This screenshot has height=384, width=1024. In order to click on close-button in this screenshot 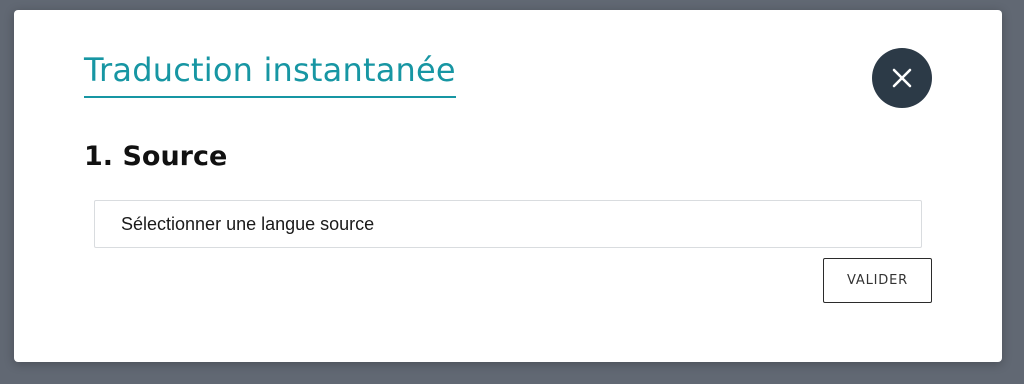, I will do `click(902, 78)`.